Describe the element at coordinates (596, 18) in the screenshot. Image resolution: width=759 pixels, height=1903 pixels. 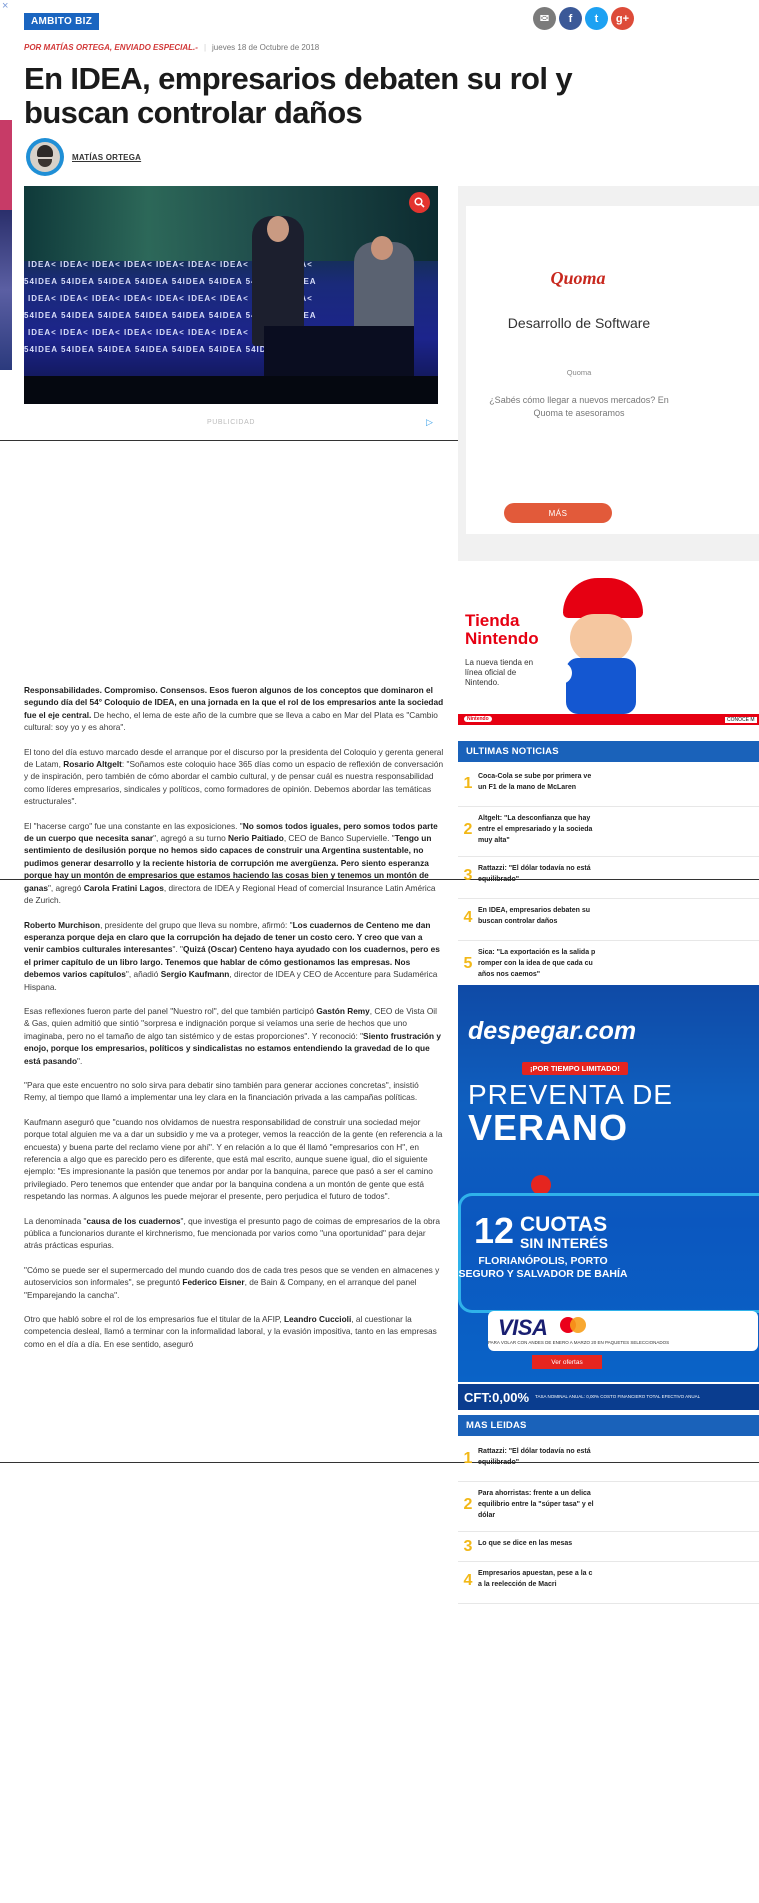
I see `twitter-share-icon: t` at that location.